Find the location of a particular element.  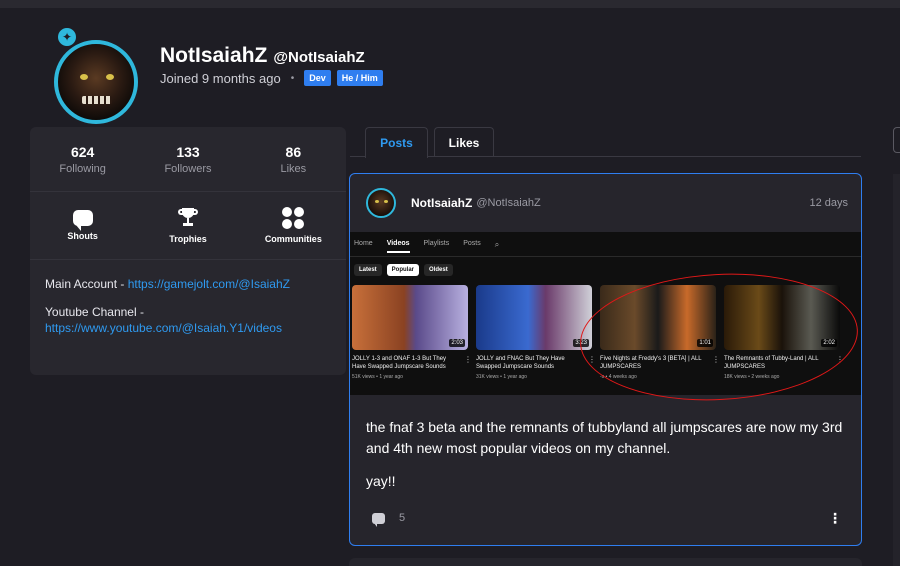

link-label: Trophies is located at coordinates (188, 239).